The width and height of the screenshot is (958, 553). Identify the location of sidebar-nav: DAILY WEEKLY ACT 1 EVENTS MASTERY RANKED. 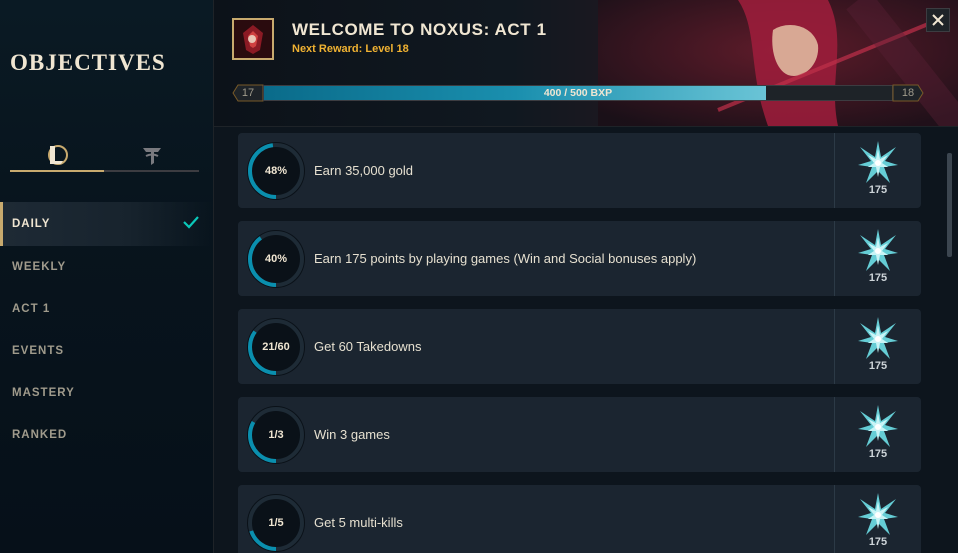
(106, 329).